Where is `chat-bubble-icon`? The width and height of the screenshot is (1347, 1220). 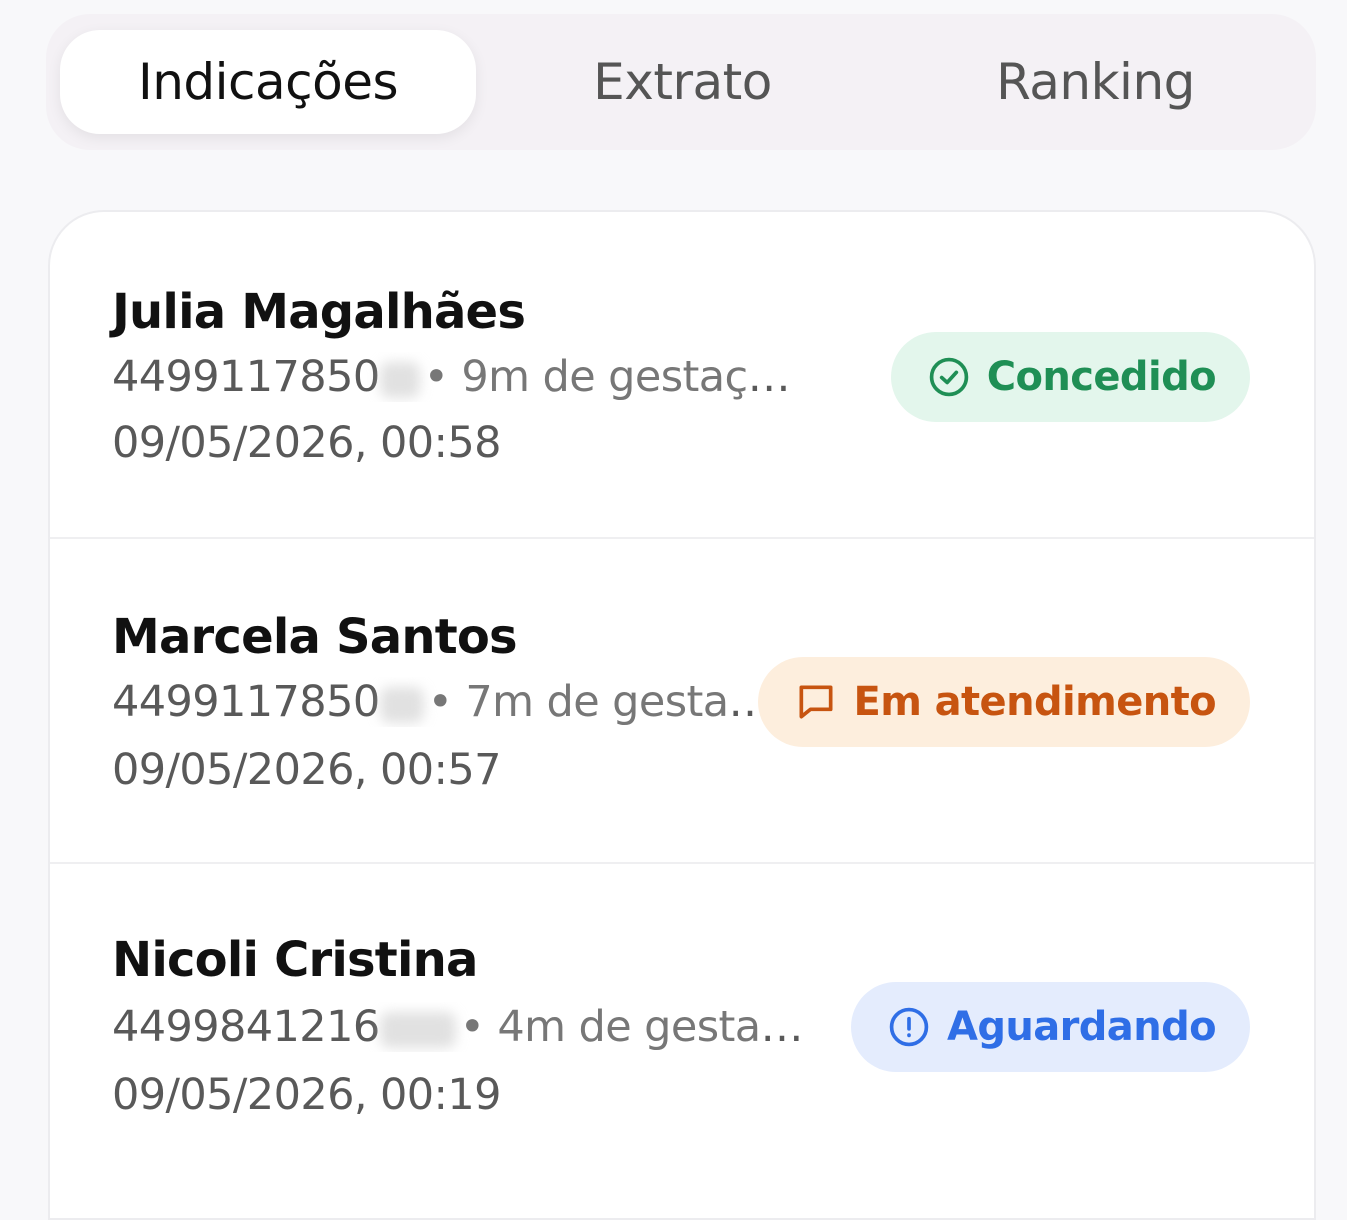 chat-bubble-icon is located at coordinates (816, 702).